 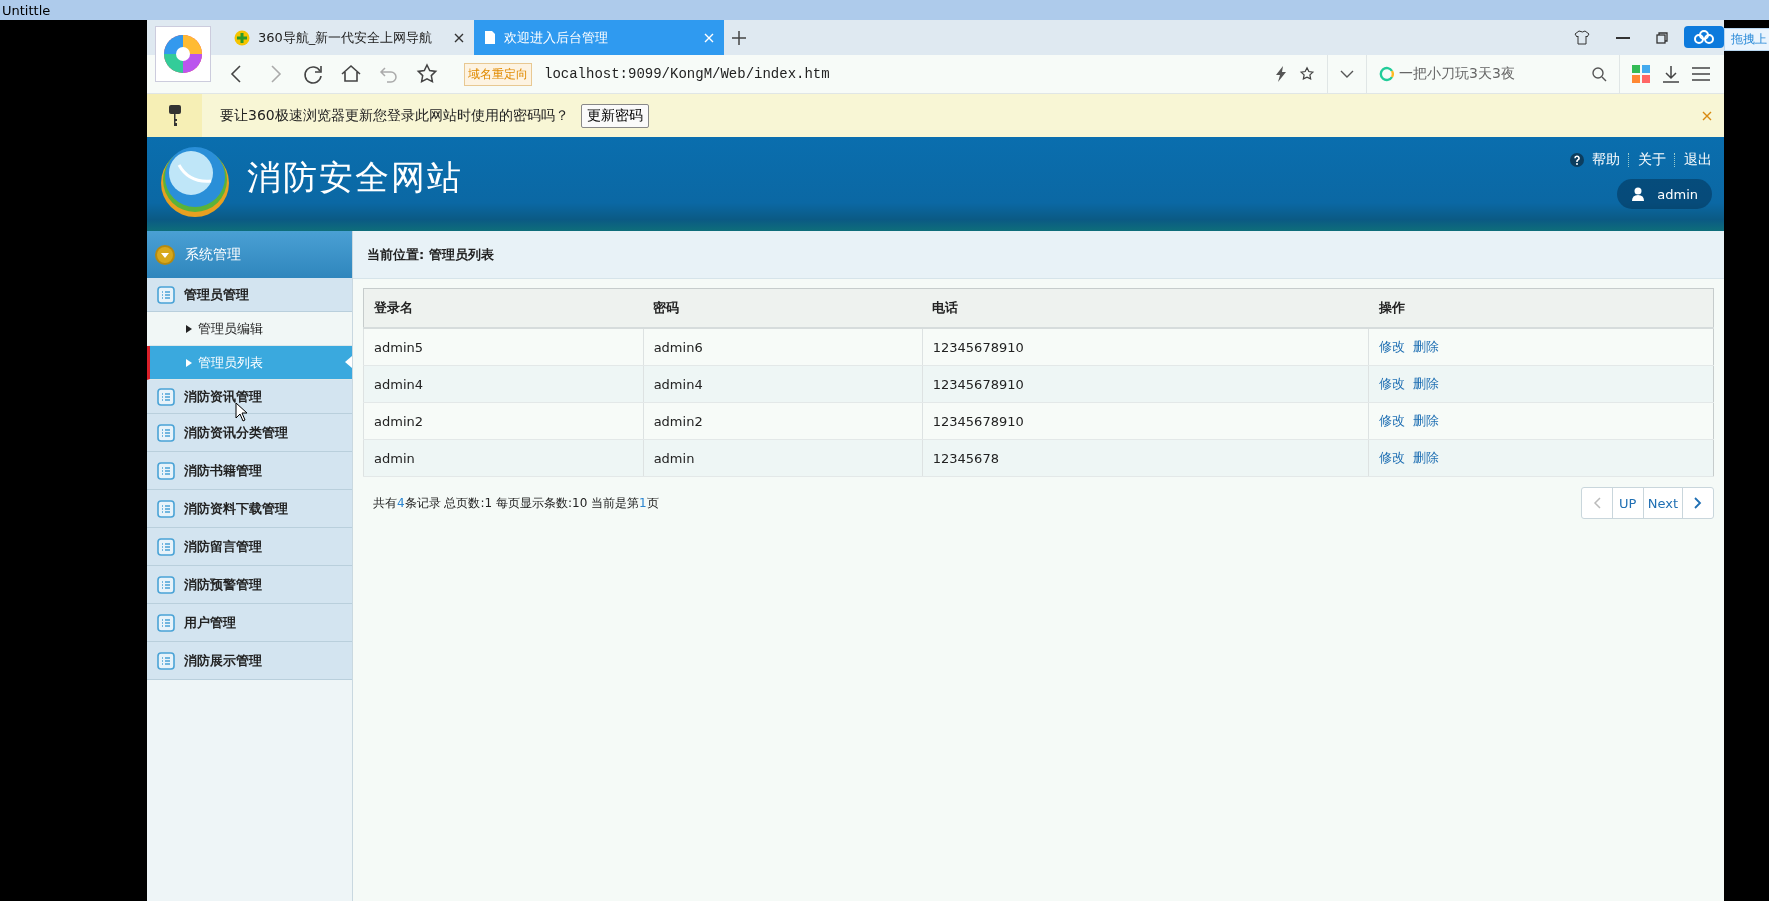 I want to click on sidebar-item: 消防资料下载管理, so click(x=249, y=509).